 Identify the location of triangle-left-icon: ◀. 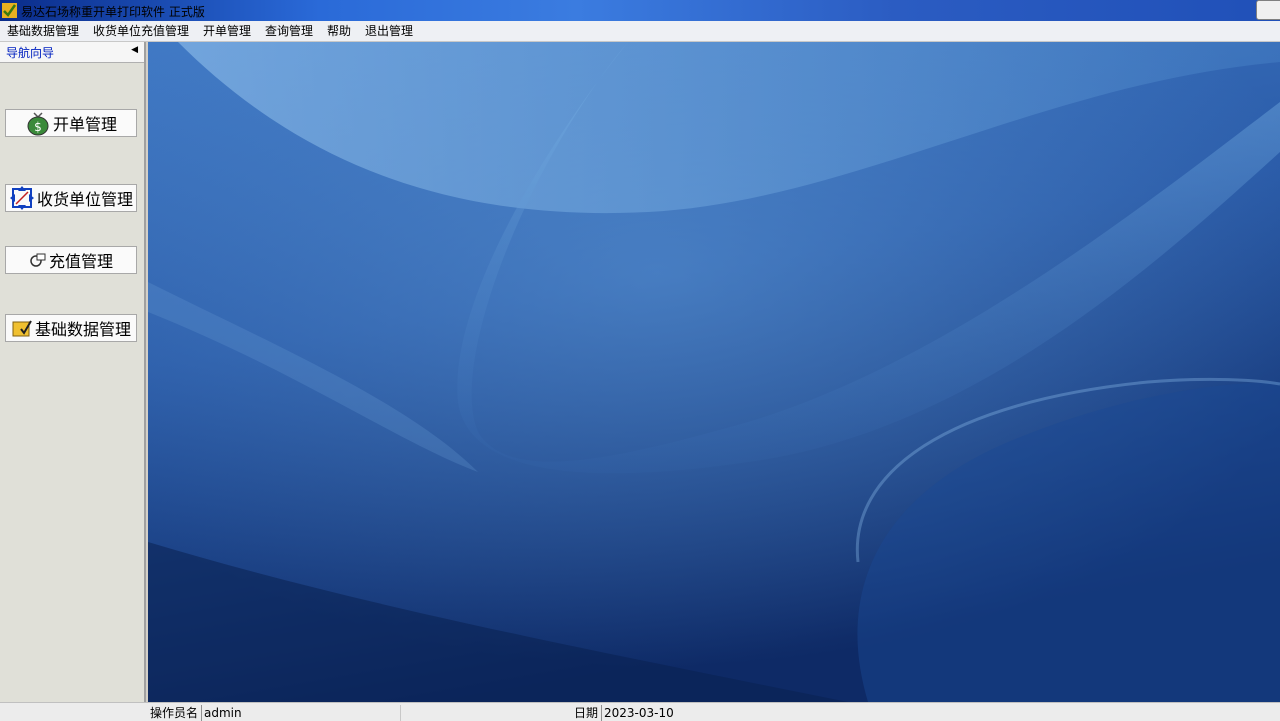
(134, 50).